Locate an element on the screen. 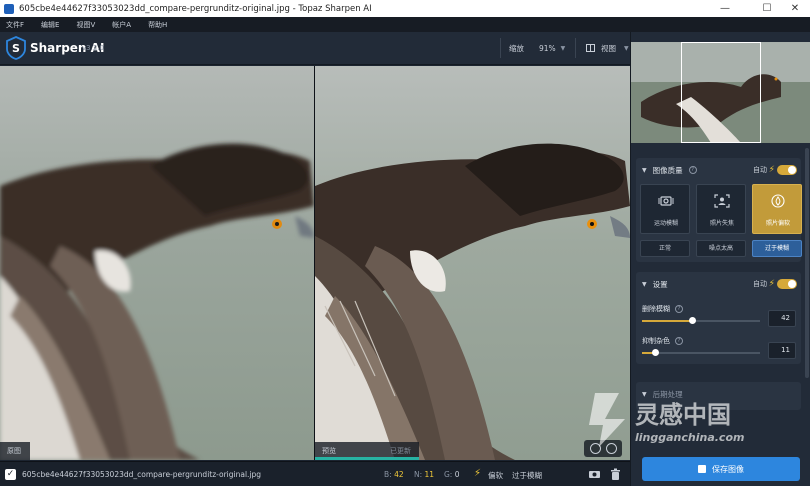 This screenshot has height=486, width=810. trash-icon is located at coordinates (615, 474).